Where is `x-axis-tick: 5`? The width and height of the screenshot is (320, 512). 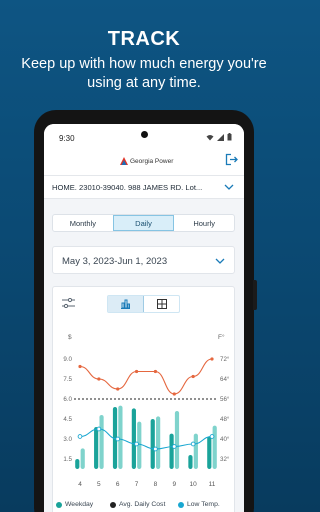 x-axis-tick: 5 is located at coordinates (99, 484).